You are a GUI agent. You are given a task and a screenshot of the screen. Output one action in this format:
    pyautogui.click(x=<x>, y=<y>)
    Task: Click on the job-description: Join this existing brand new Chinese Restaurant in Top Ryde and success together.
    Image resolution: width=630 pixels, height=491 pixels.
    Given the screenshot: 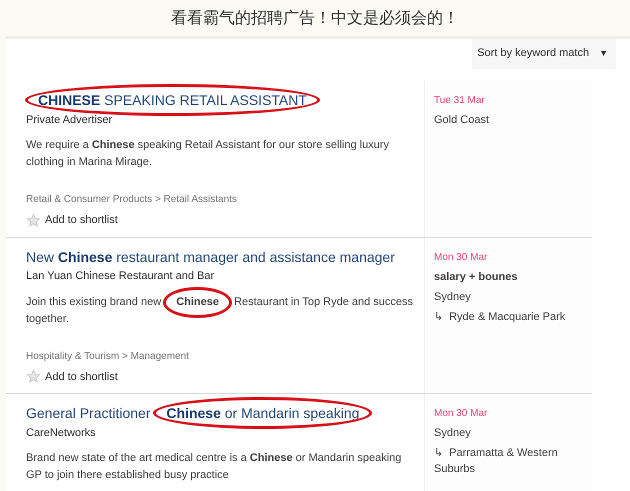 What is the action you would take?
    pyautogui.click(x=221, y=308)
    